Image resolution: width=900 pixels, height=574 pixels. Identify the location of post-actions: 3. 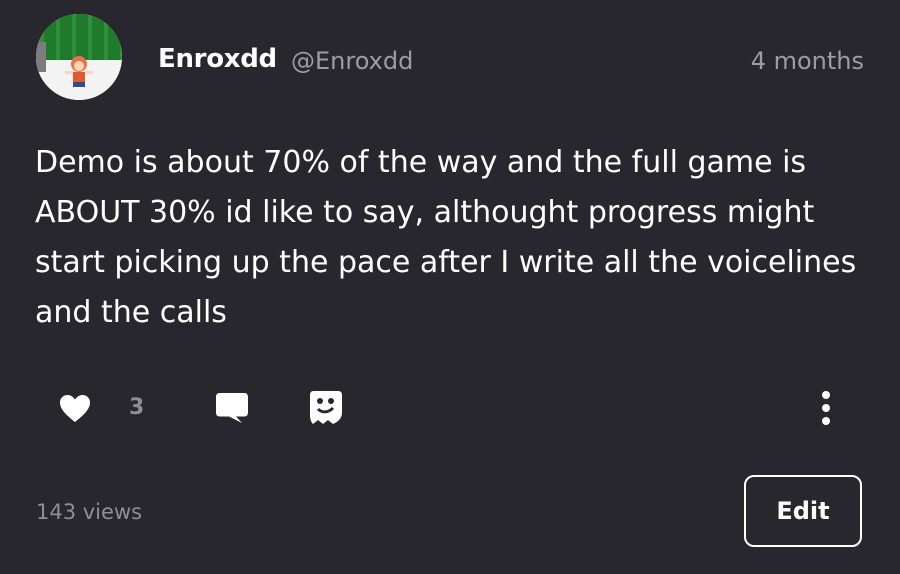
(450, 410).